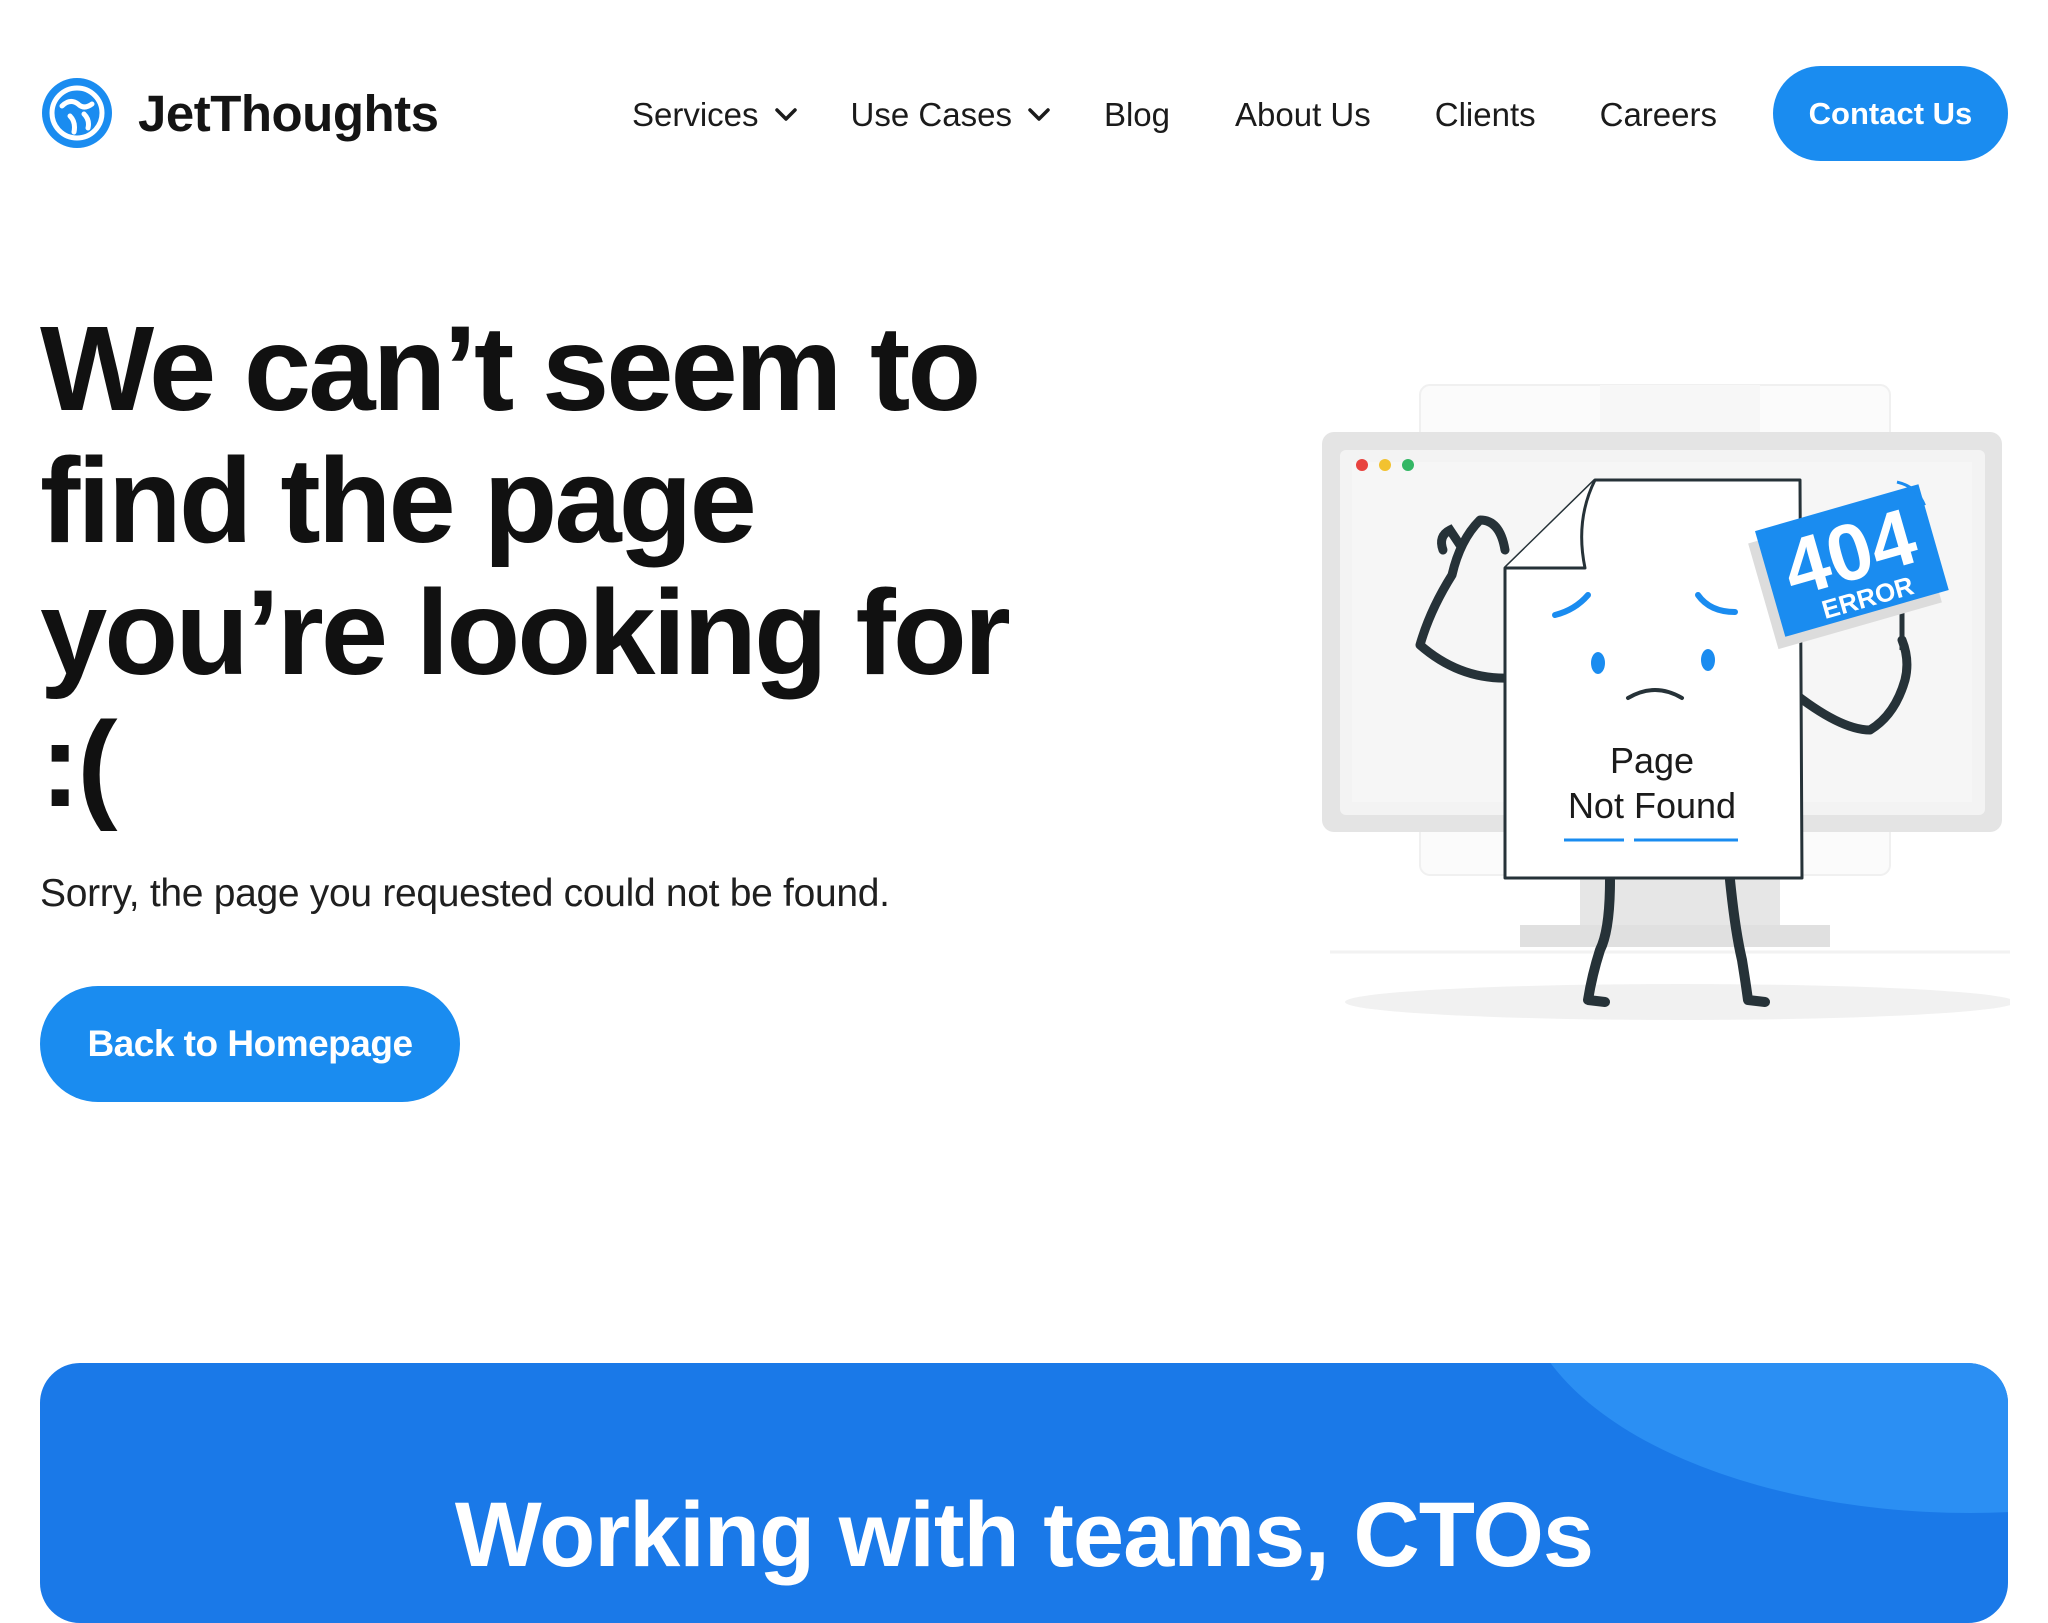 The height and width of the screenshot is (1623, 2048). Describe the element at coordinates (1385, 465) in the screenshot. I see `yellow-dot-icon` at that location.